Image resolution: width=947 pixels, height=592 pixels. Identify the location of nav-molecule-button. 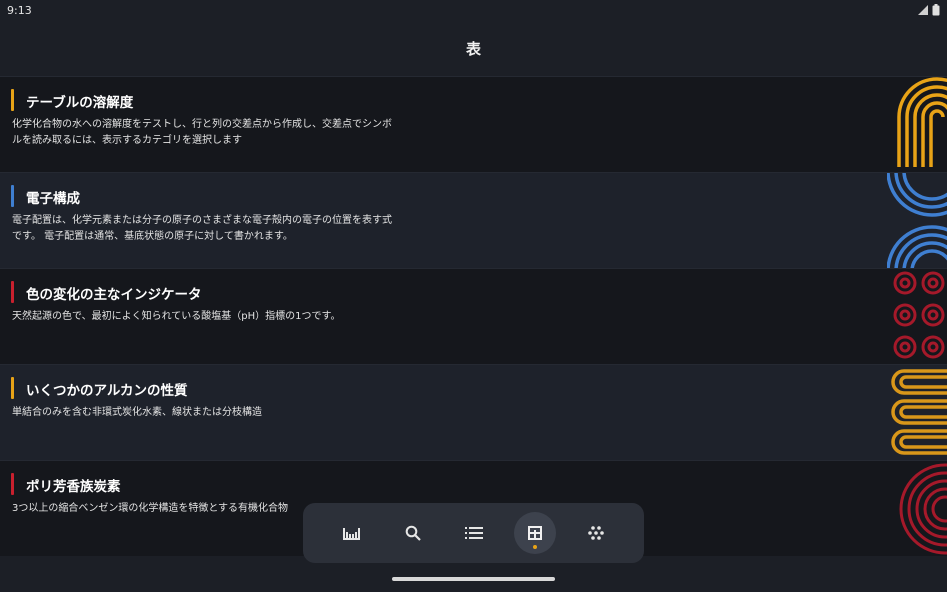
(596, 533).